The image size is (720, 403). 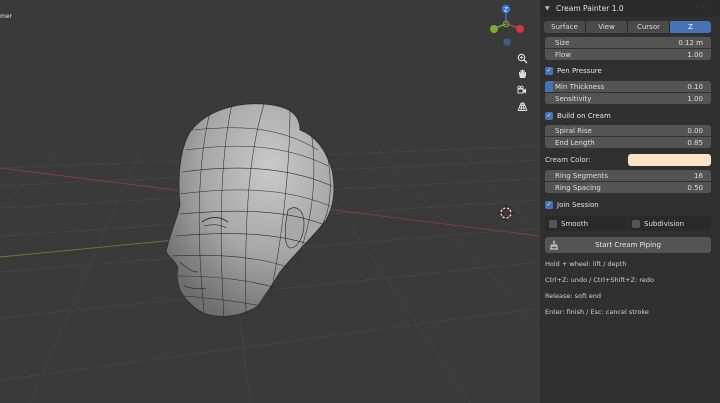 I want to click on drag-handle-icon: ⋮⋮⋮, so click(x=704, y=7).